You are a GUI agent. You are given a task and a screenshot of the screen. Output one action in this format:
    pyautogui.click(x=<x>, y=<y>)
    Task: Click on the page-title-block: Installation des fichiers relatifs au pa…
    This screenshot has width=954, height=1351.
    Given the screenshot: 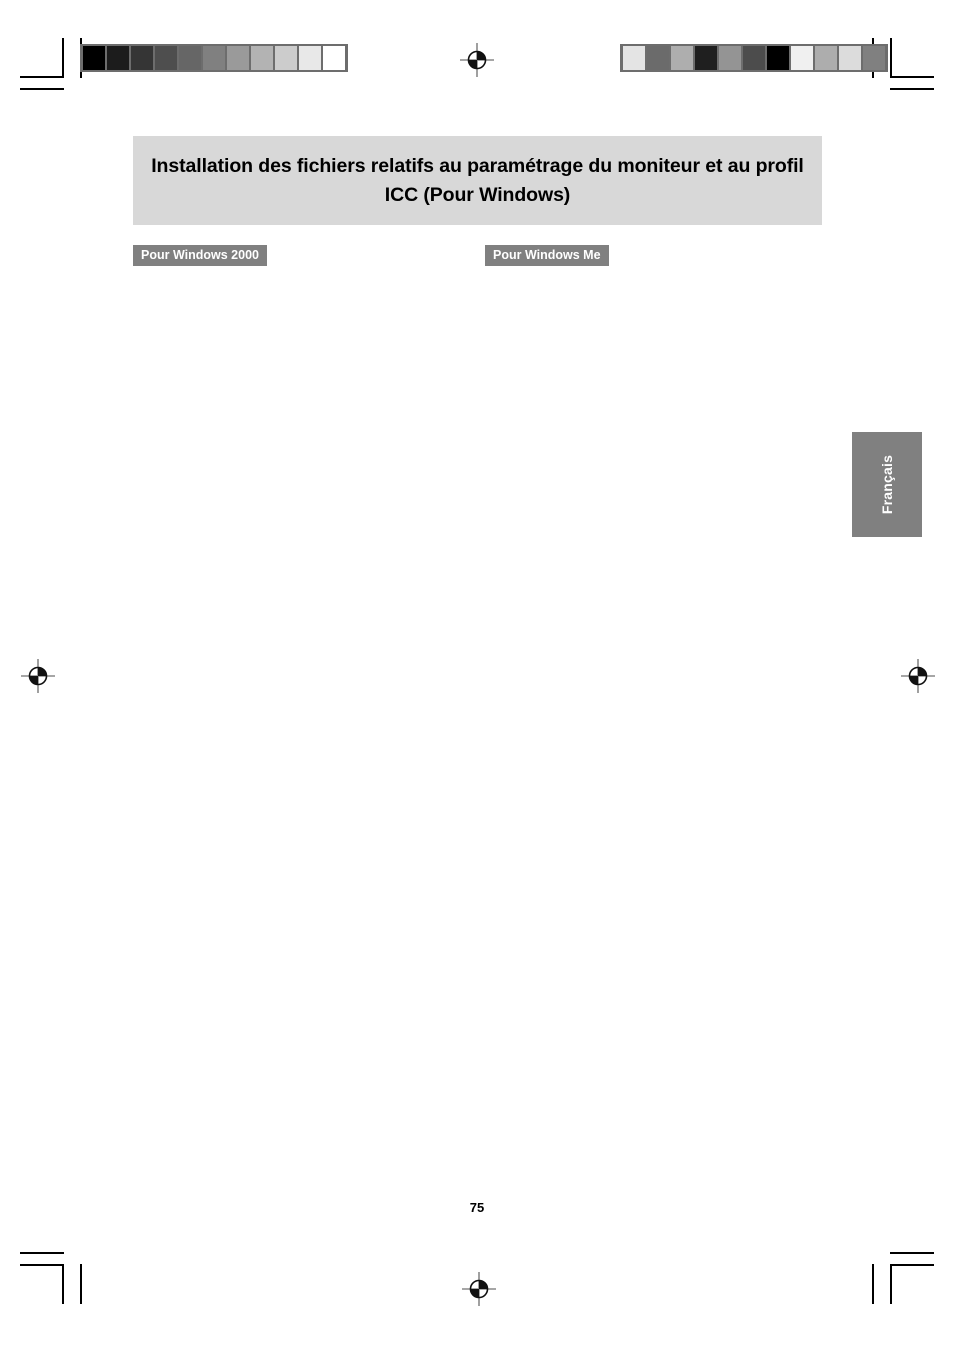 What is the action you would take?
    pyautogui.click(x=477, y=180)
    